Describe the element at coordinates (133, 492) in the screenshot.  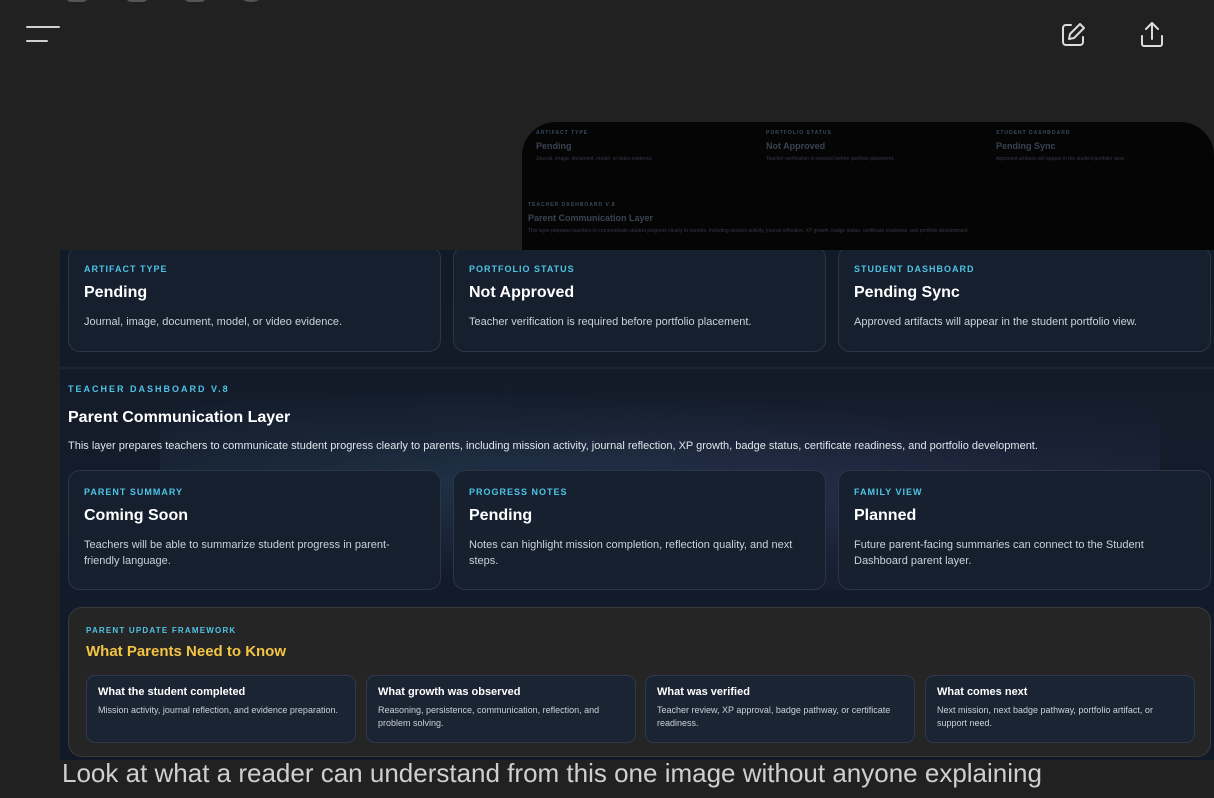
I see `card-kicker: PARENT SUMMARY` at that location.